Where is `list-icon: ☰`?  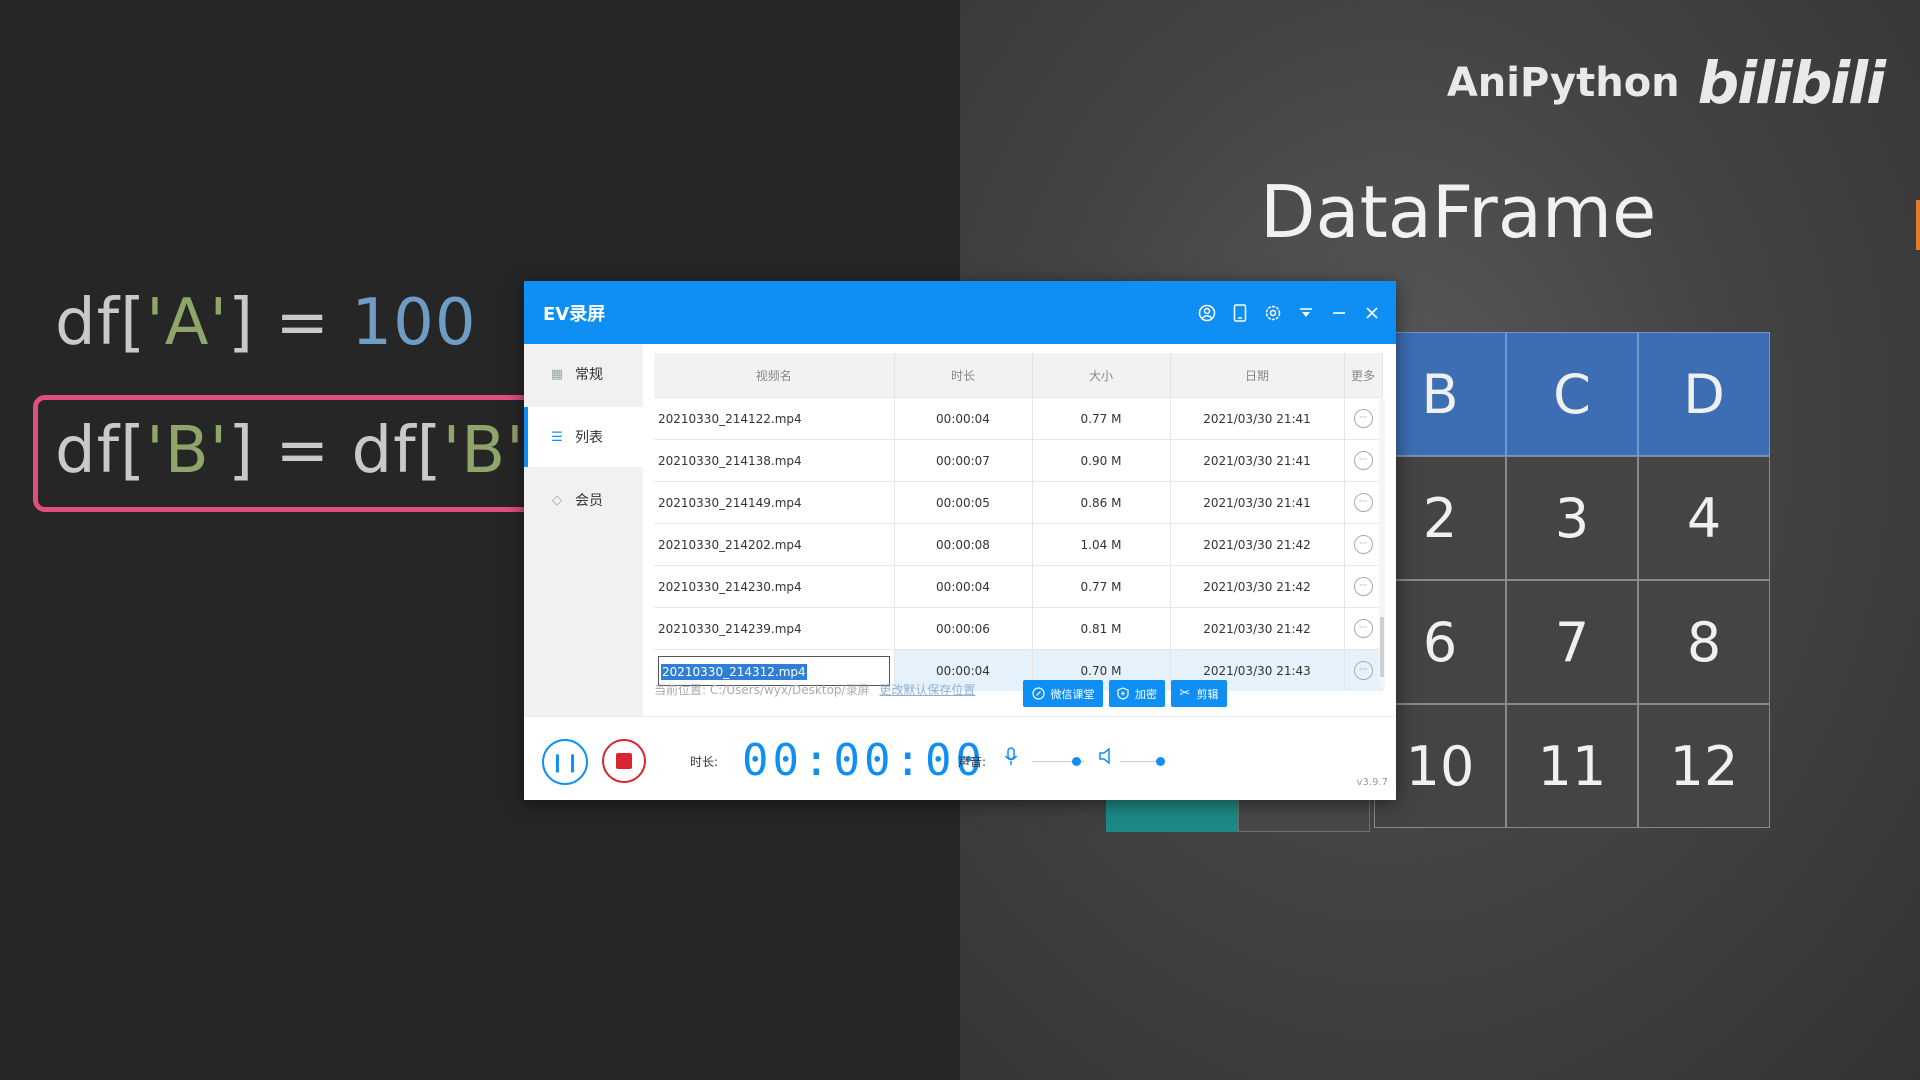
list-icon: ☰ is located at coordinates (557, 437).